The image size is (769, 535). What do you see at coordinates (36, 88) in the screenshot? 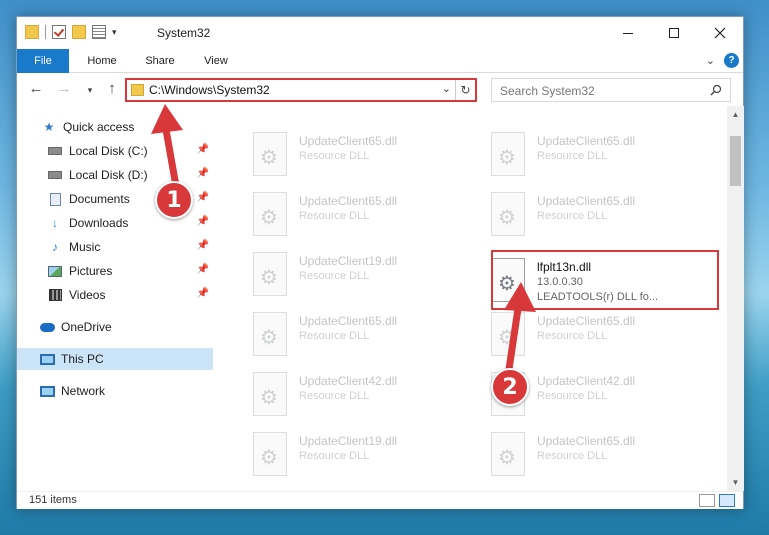
I see `back-arrow-icon: ←` at bounding box center [36, 88].